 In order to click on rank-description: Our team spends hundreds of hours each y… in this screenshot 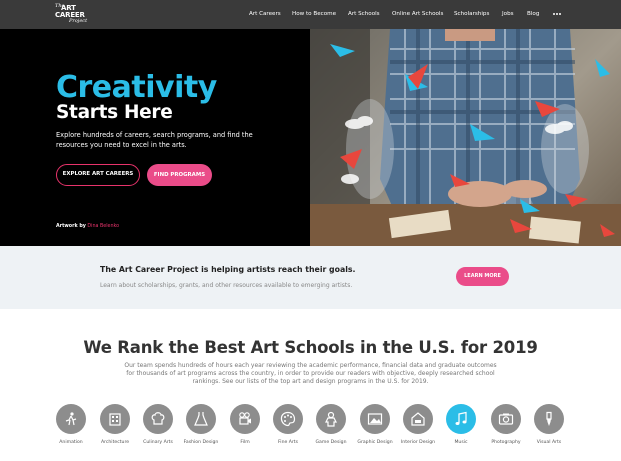, I will do `click(310, 373)`.